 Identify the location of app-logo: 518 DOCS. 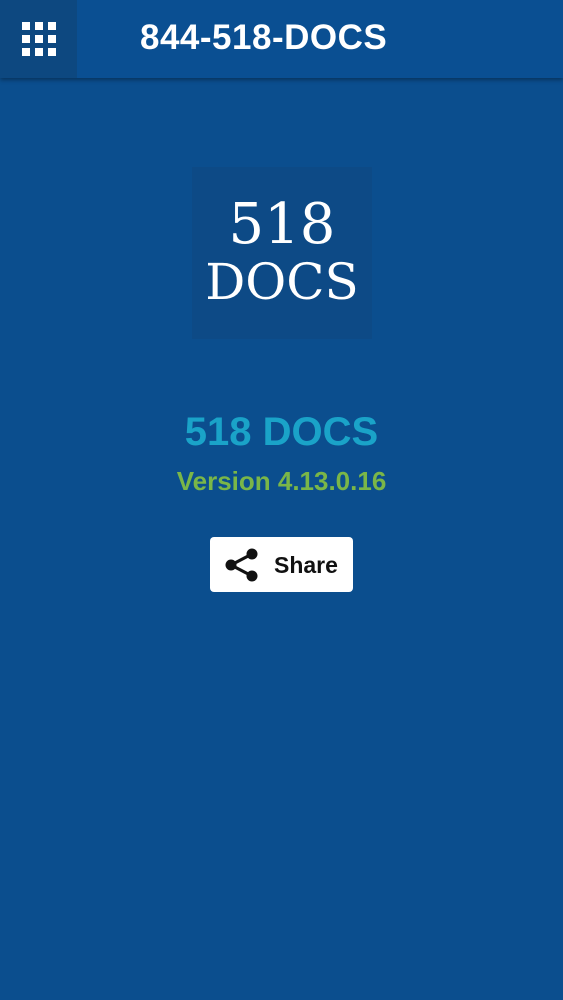
(282, 253).